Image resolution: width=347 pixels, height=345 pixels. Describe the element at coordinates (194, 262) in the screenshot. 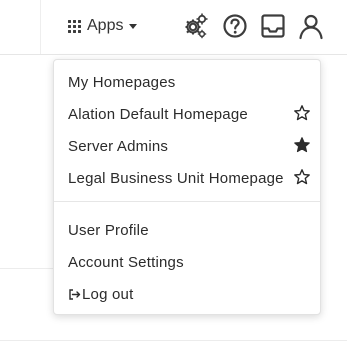

I see `account-settings-item: Account Settings` at that location.